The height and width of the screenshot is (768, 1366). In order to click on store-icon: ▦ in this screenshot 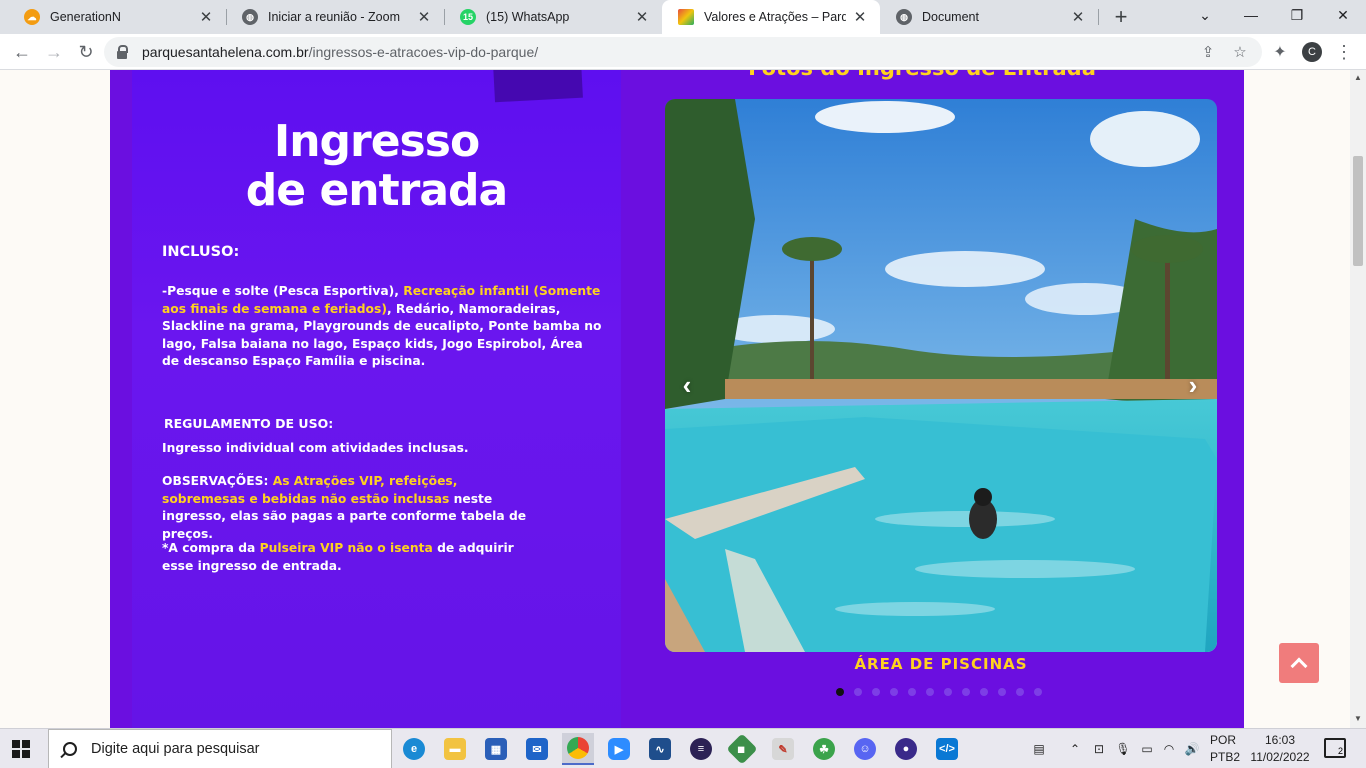, I will do `click(496, 749)`.